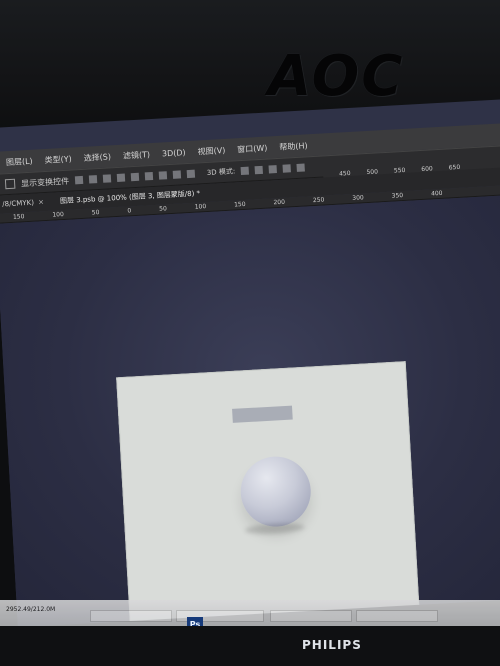 Image resolution: width=500 pixels, height=666 pixels. What do you see at coordinates (332, 645) in the screenshot?
I see `brand-logo-philips: PHILIPS` at bounding box center [332, 645].